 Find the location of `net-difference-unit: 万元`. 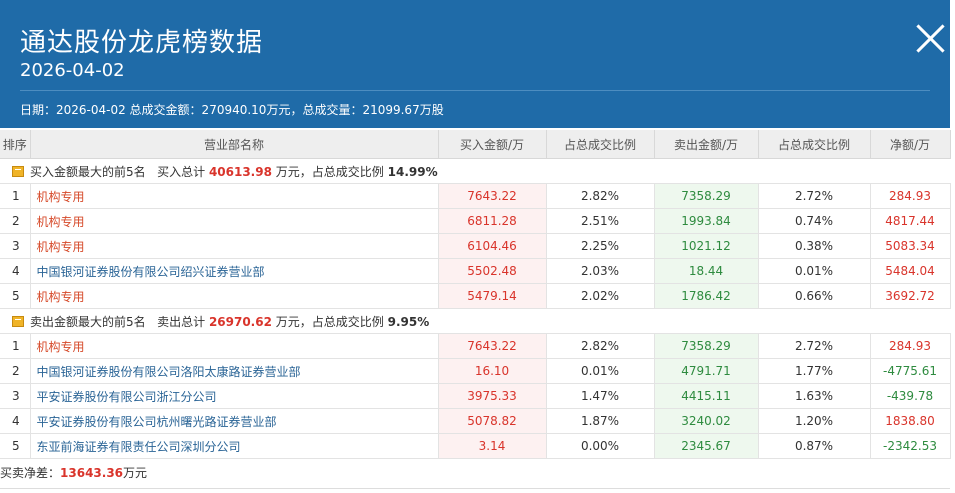

net-difference-unit: 万元 is located at coordinates (135, 473).